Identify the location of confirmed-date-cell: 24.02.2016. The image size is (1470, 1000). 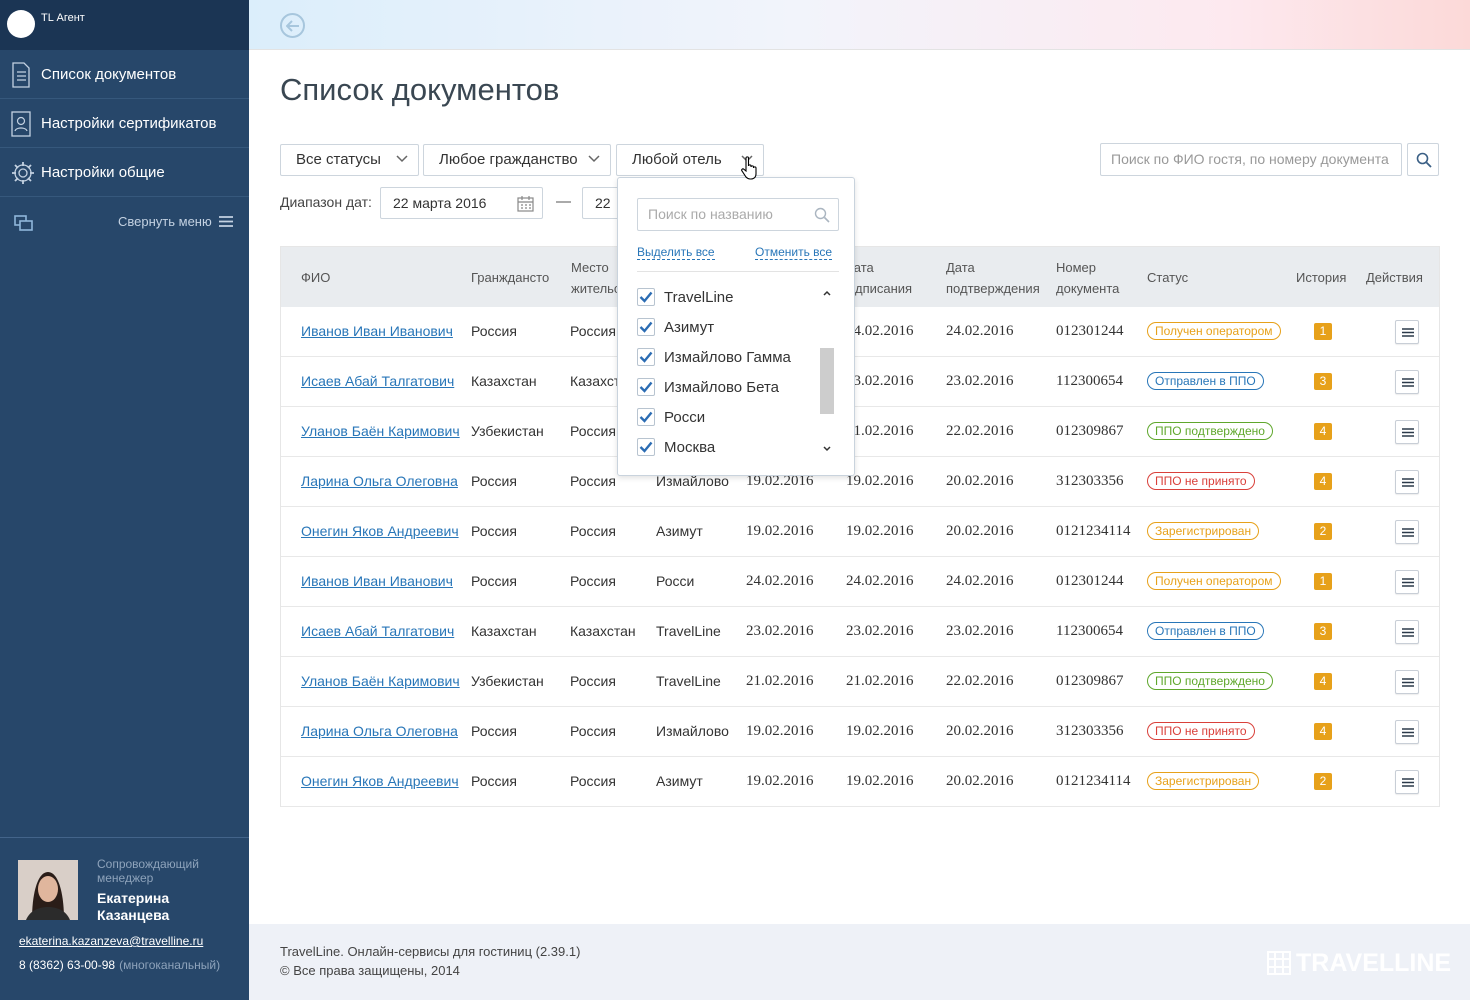
(980, 331).